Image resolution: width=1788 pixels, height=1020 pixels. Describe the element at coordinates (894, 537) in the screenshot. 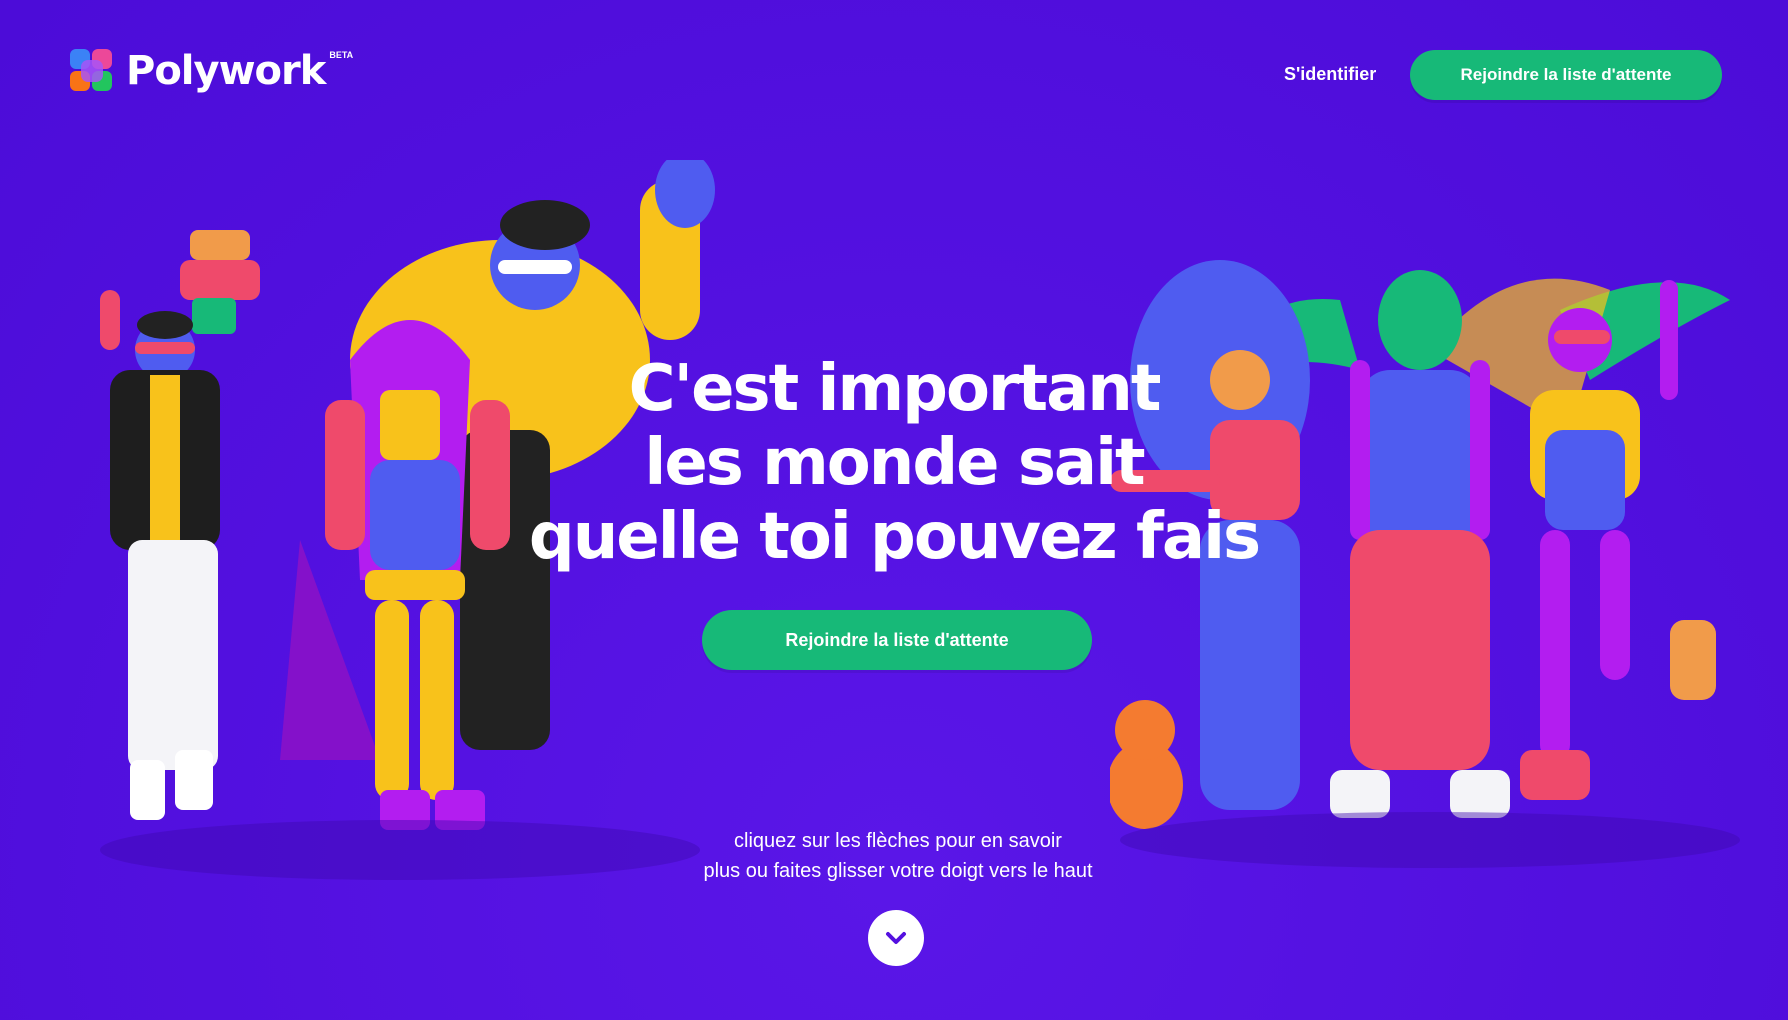

I see `headline-line-3: quelle toi pouvez fais` at that location.